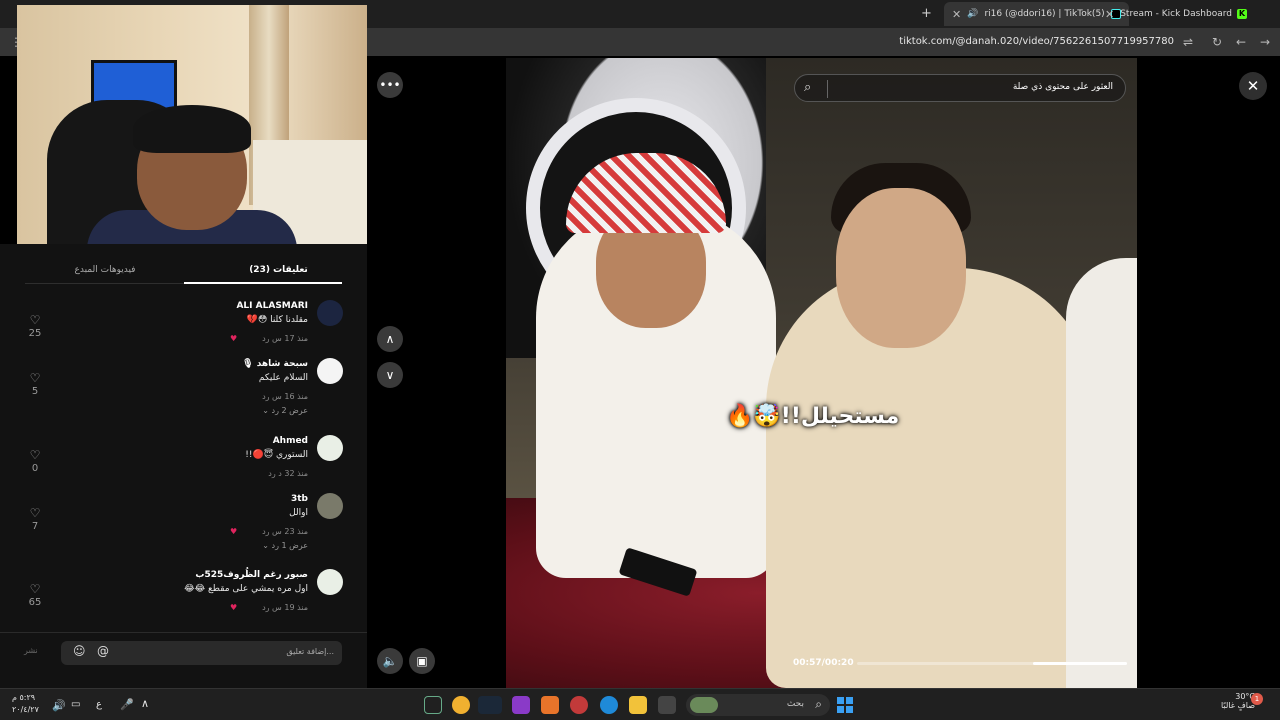 The image size is (1280, 720). Describe the element at coordinates (926, 13) in the screenshot. I see `new-tab-button: +` at that location.